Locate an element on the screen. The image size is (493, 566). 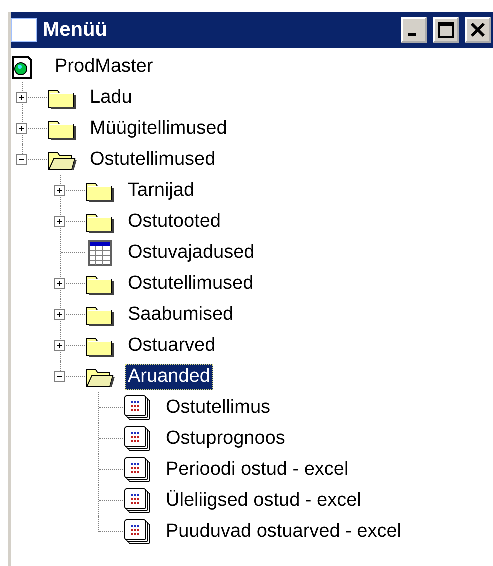
tree-item: Saabumised is located at coordinates (181, 315).